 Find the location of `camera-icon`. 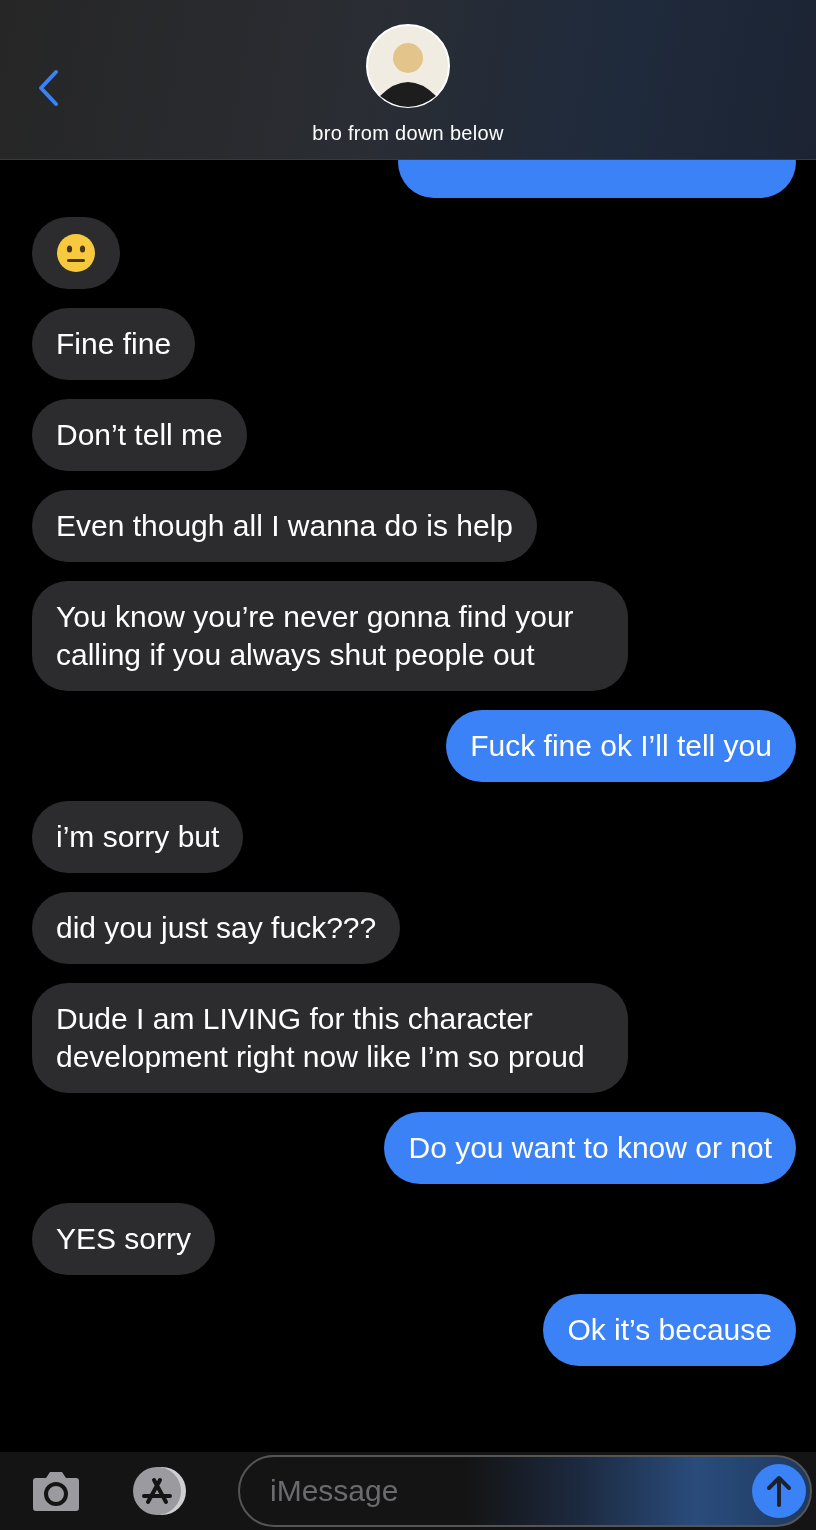

camera-icon is located at coordinates (56, 1491).